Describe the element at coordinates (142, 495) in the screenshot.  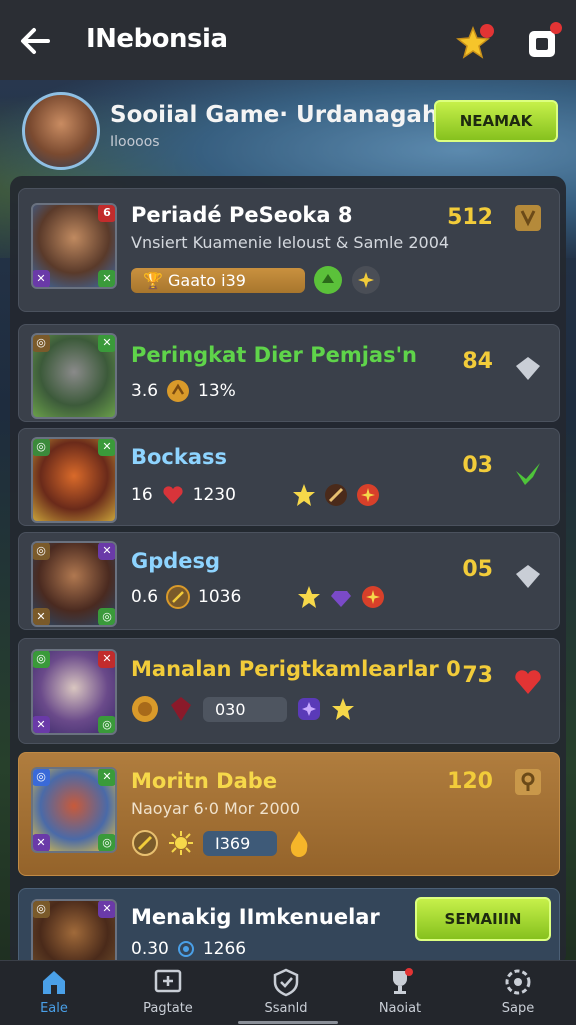
I see `stat-value: 16` at that location.